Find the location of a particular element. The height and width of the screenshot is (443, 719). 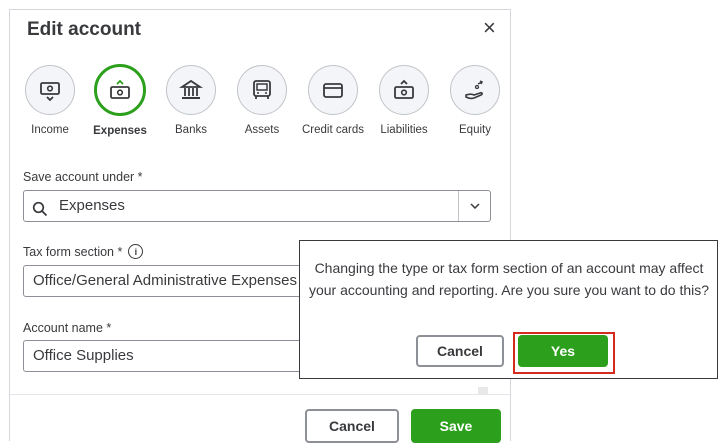

account-type-liabilities: Liabilities is located at coordinates (404, 101).